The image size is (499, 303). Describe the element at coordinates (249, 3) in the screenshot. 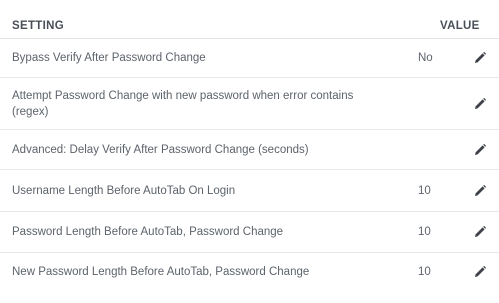

I see `clipped-section-title` at that location.